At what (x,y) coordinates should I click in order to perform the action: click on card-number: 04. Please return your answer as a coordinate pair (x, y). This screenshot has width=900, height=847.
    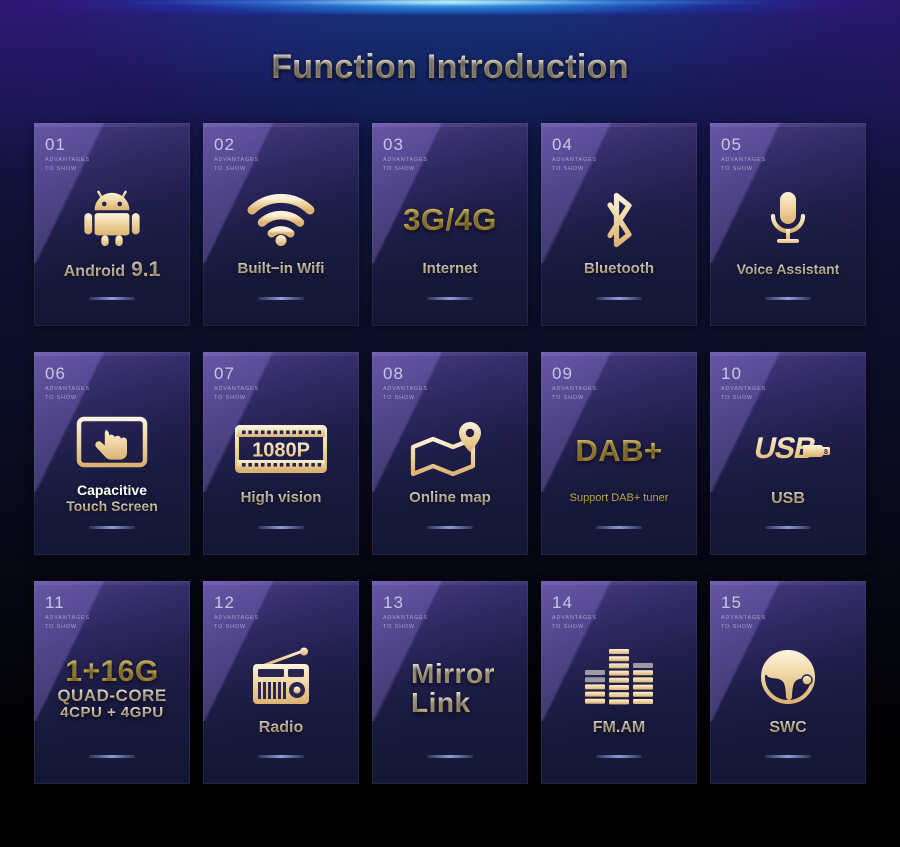
    Looking at the image, I should click on (562, 144).